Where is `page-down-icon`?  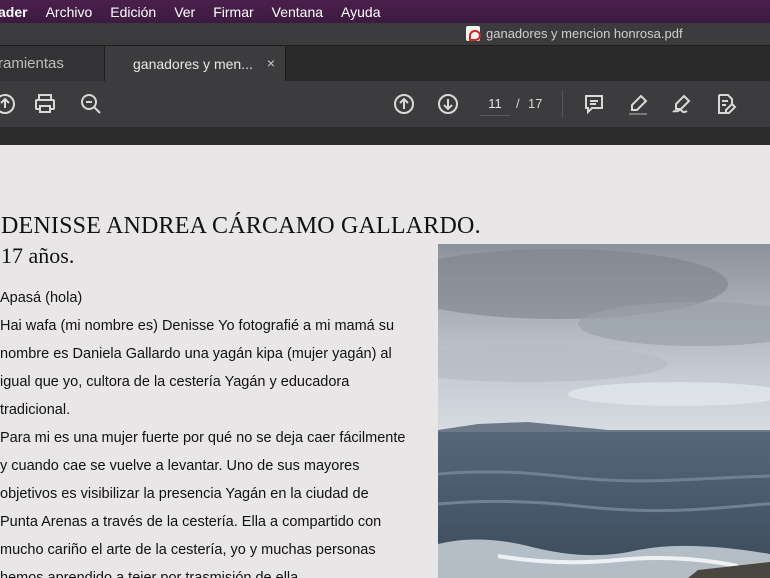 page-down-icon is located at coordinates (448, 104).